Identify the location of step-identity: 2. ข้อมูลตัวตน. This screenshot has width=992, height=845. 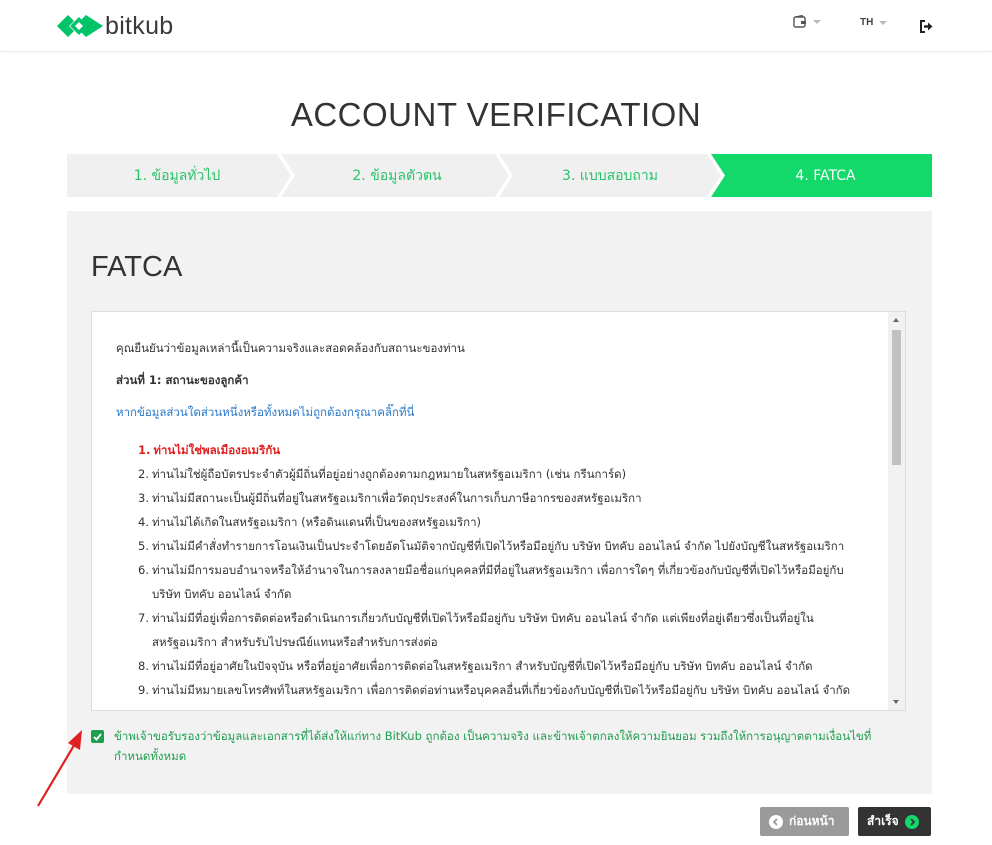
(397, 175).